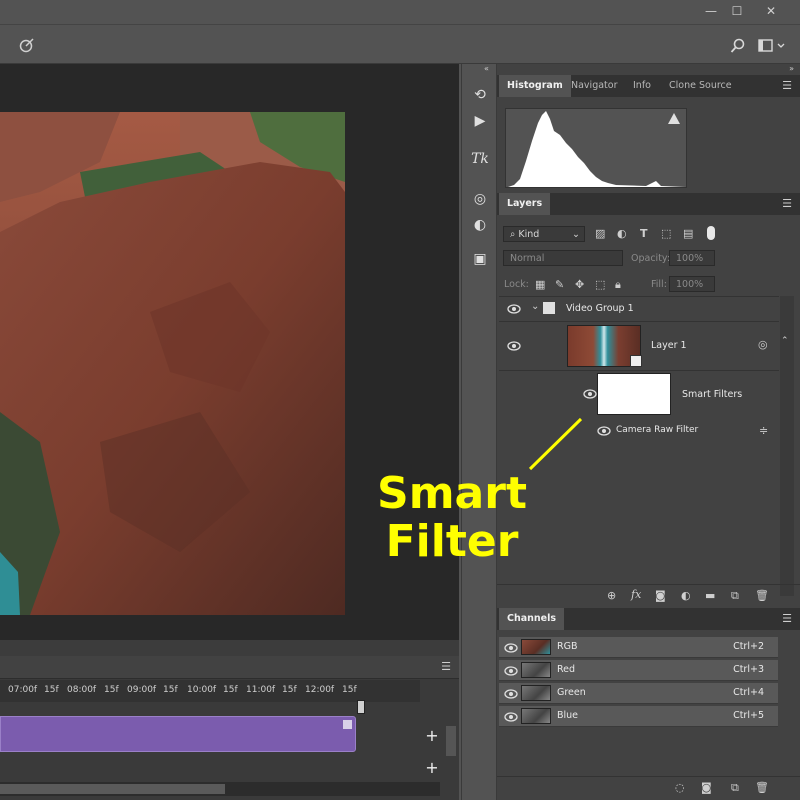  Describe the element at coordinates (568, 715) in the screenshot. I see `channel-name: Blue` at that location.